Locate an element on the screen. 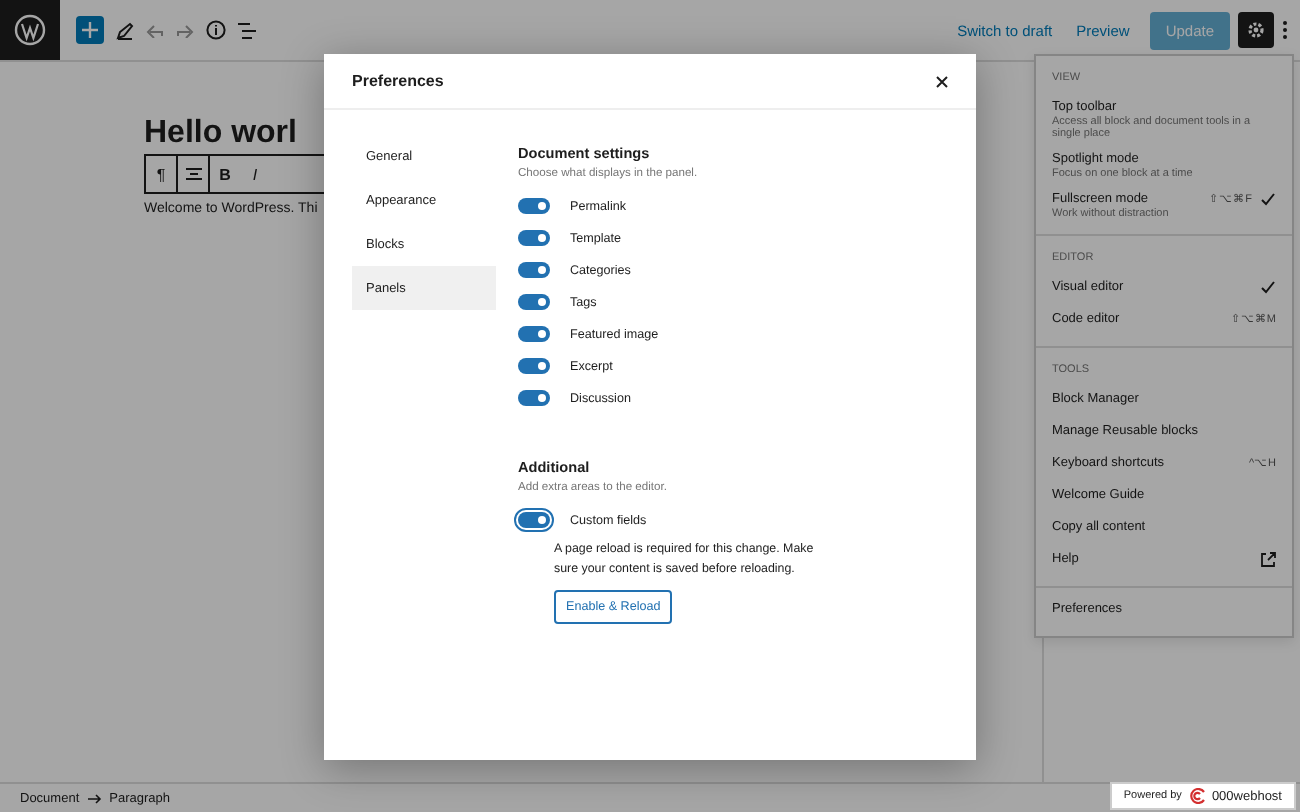 The height and width of the screenshot is (812, 1300). bold-button: B is located at coordinates (225, 174).